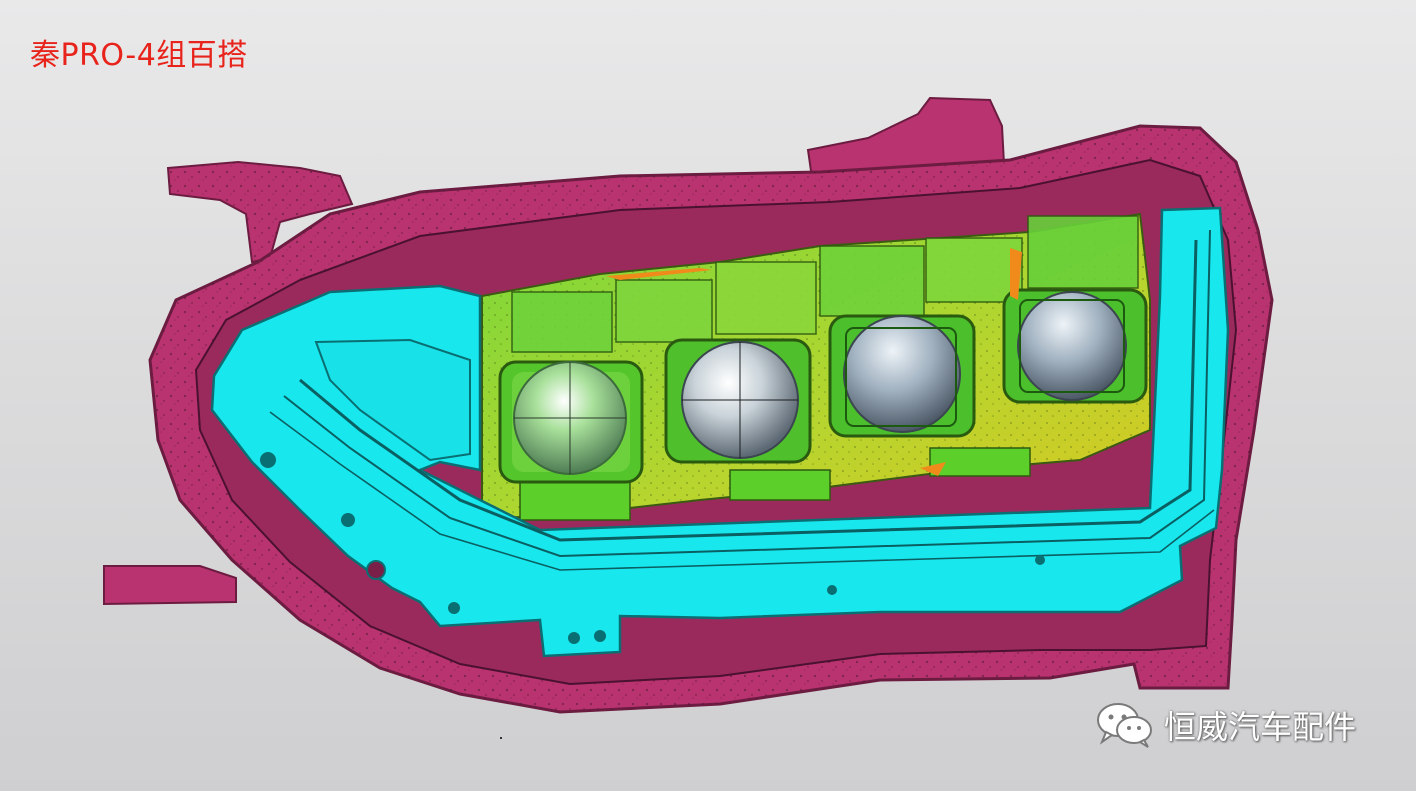 This screenshot has width=1416, height=791. I want to click on watermark: 恒威汽车配件, so click(1226, 725).